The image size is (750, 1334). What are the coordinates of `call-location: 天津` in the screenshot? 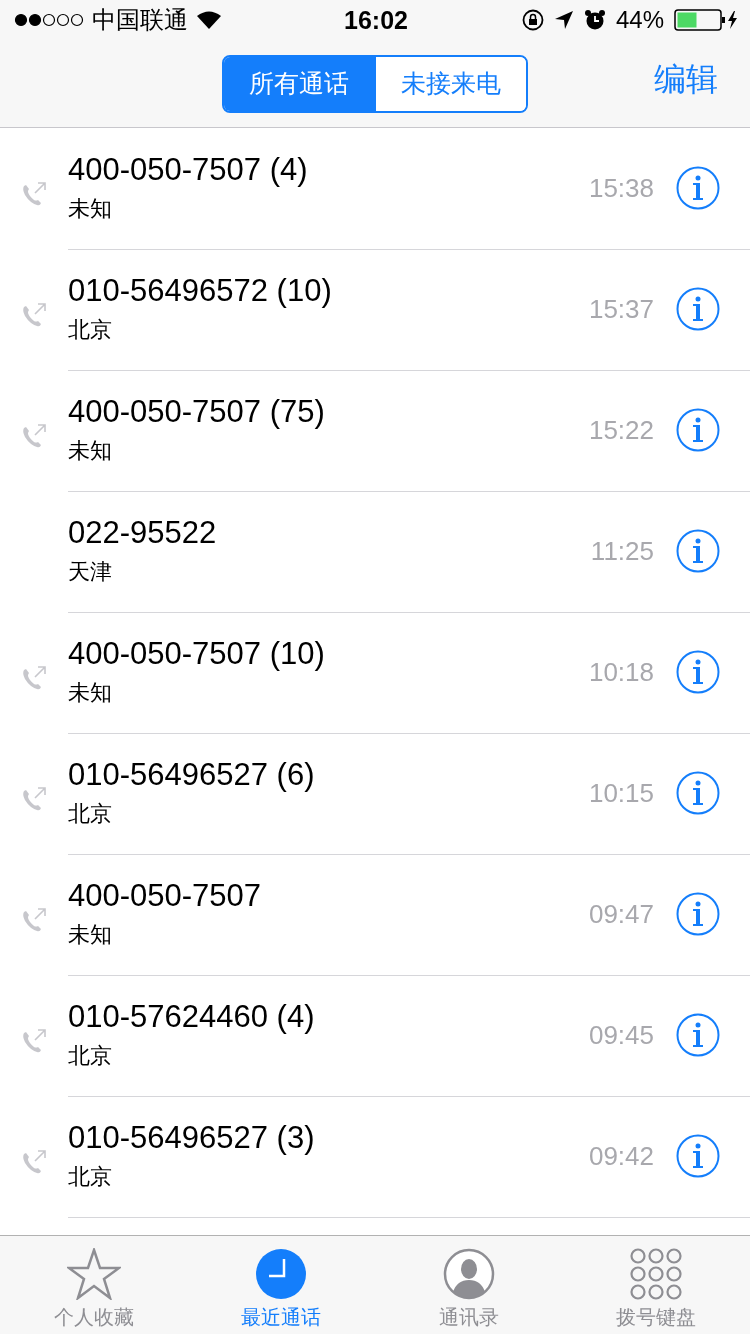 It's located at (90, 572).